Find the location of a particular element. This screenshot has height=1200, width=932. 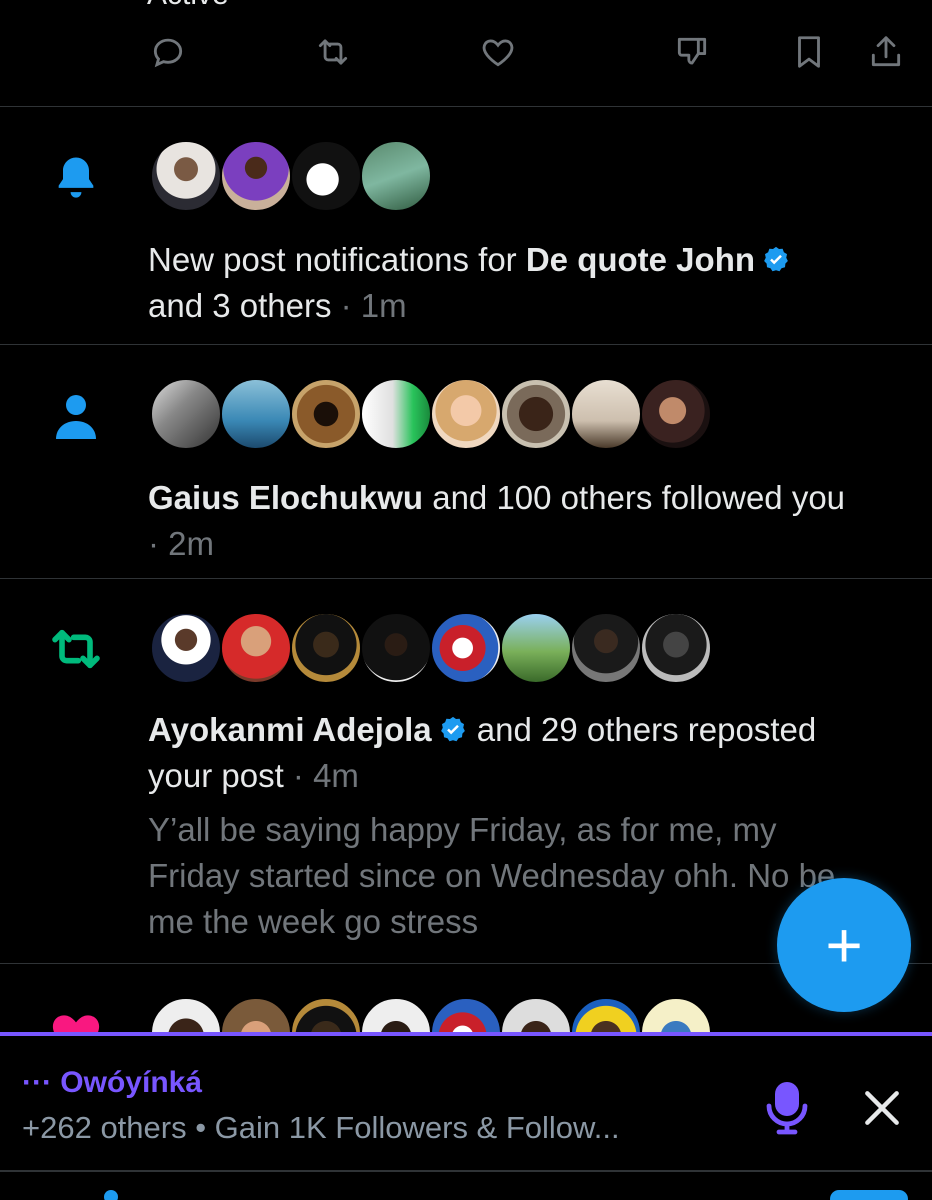

plus-icon: + is located at coordinates (844, 945).